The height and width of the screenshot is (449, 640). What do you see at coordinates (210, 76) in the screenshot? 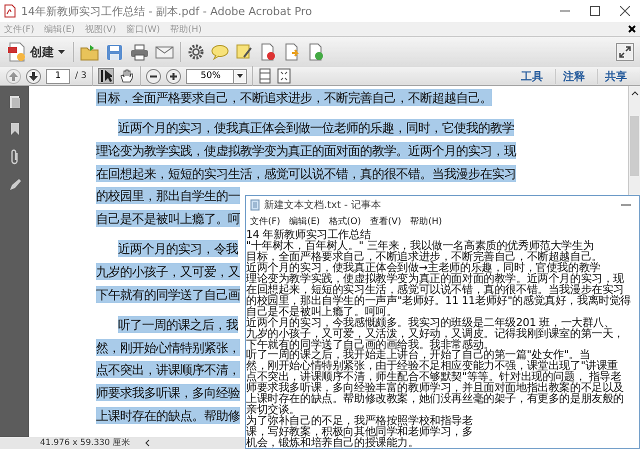
I see `zoom-field: 50%` at bounding box center [210, 76].